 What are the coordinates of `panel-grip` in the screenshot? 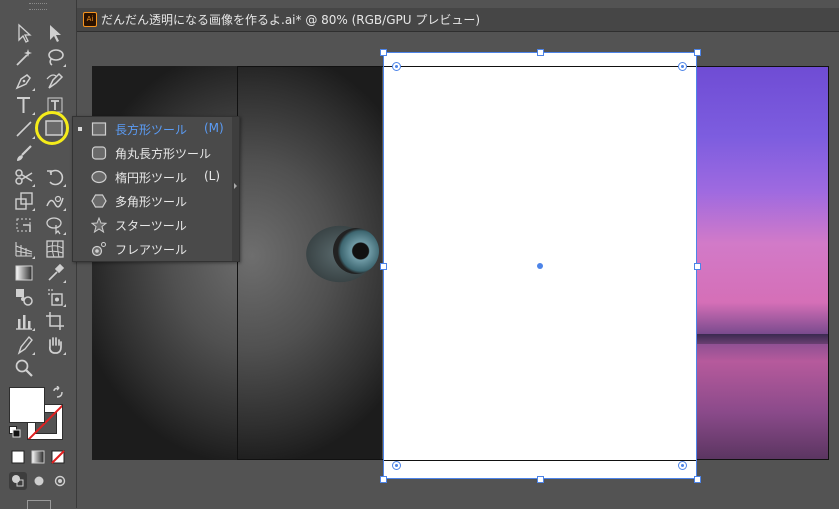 It's located at (38, 6).